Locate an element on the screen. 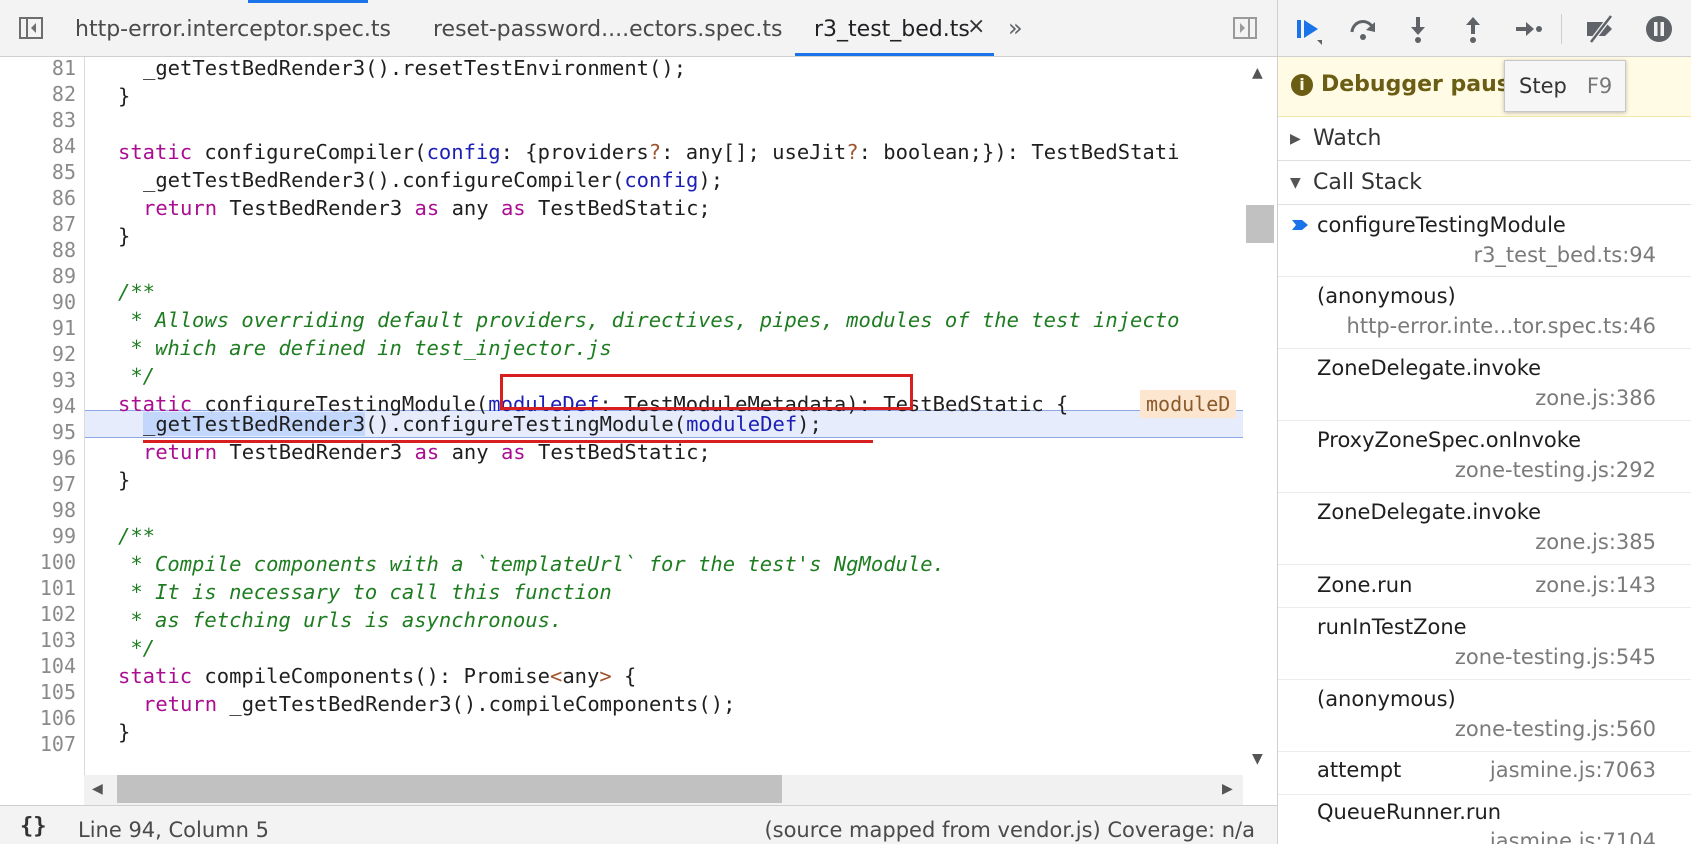  code-line: * which are defined in test_injector.js is located at coordinates (365, 348).